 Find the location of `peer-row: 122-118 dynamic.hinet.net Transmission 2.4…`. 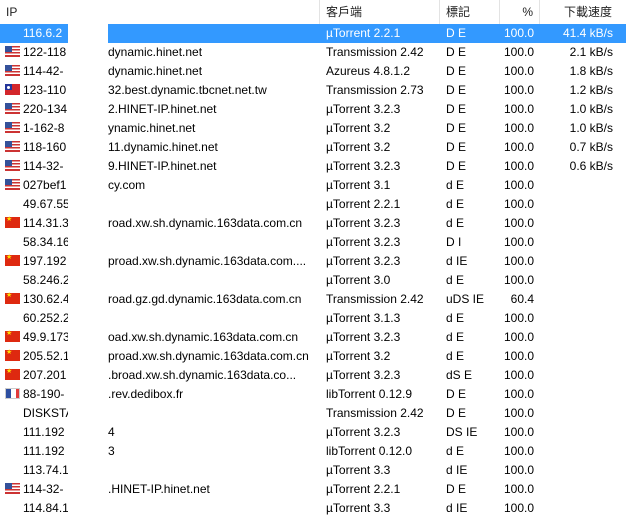

peer-row: 122-118 dynamic.hinet.net Transmission 2.4… is located at coordinates (313, 52).